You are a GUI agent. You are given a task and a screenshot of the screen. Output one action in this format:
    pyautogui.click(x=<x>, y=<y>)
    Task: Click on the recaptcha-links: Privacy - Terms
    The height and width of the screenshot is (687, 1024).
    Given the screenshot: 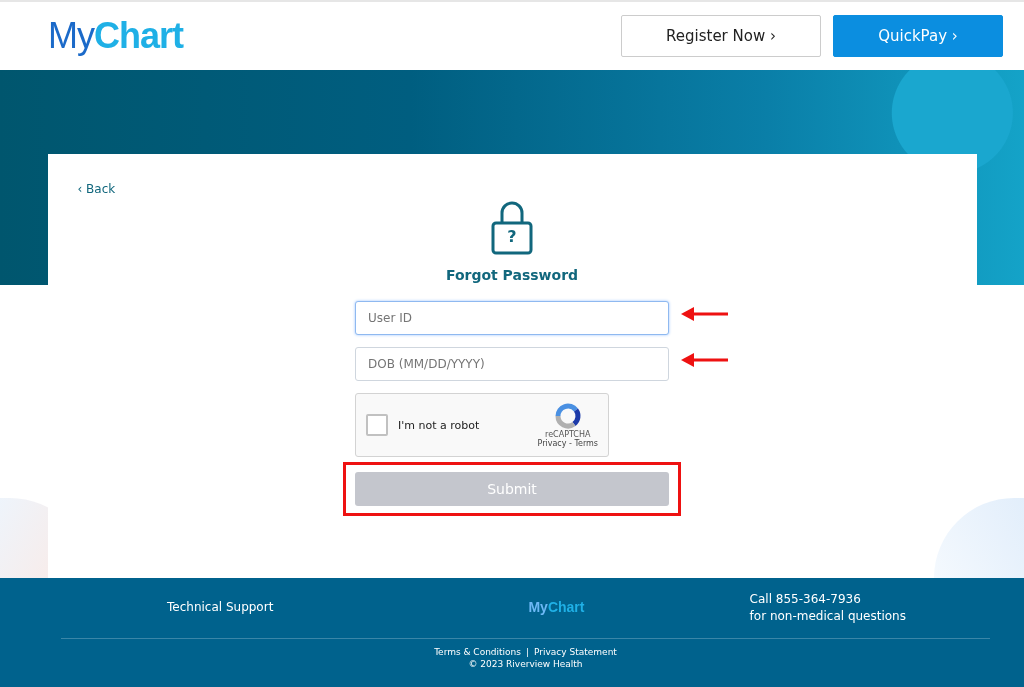 What is the action you would take?
    pyautogui.click(x=567, y=443)
    